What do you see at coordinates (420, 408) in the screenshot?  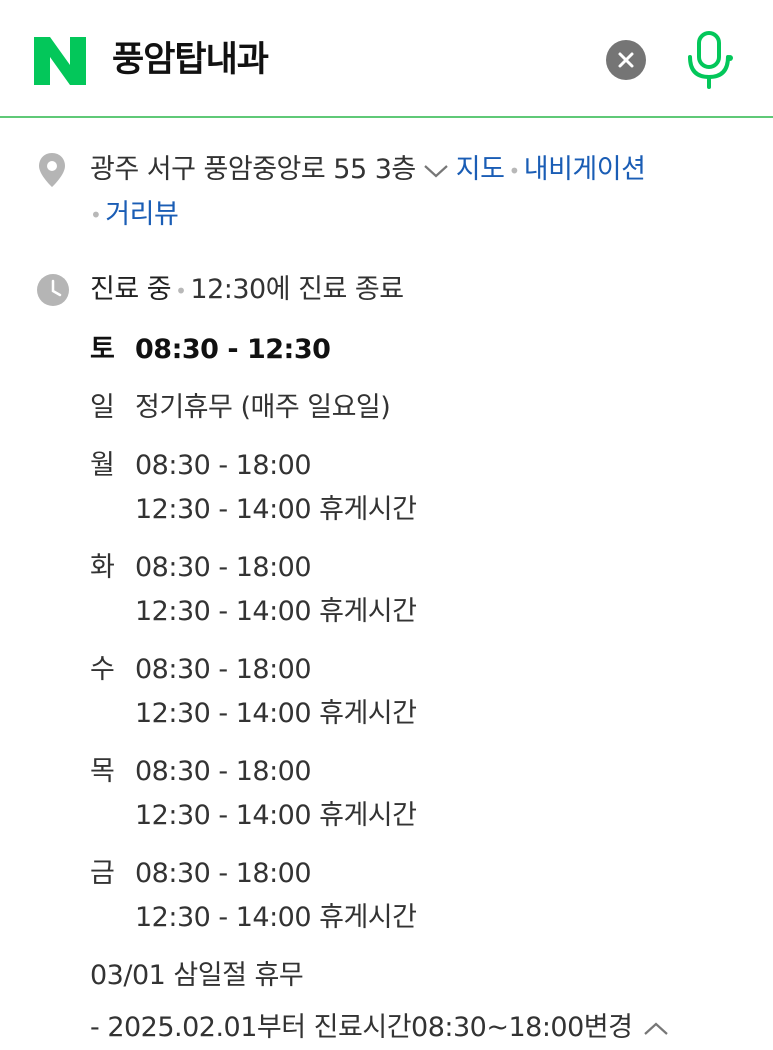 I see `hours-row-sunday: 일 정기휴무 (매주 일요일)` at bounding box center [420, 408].